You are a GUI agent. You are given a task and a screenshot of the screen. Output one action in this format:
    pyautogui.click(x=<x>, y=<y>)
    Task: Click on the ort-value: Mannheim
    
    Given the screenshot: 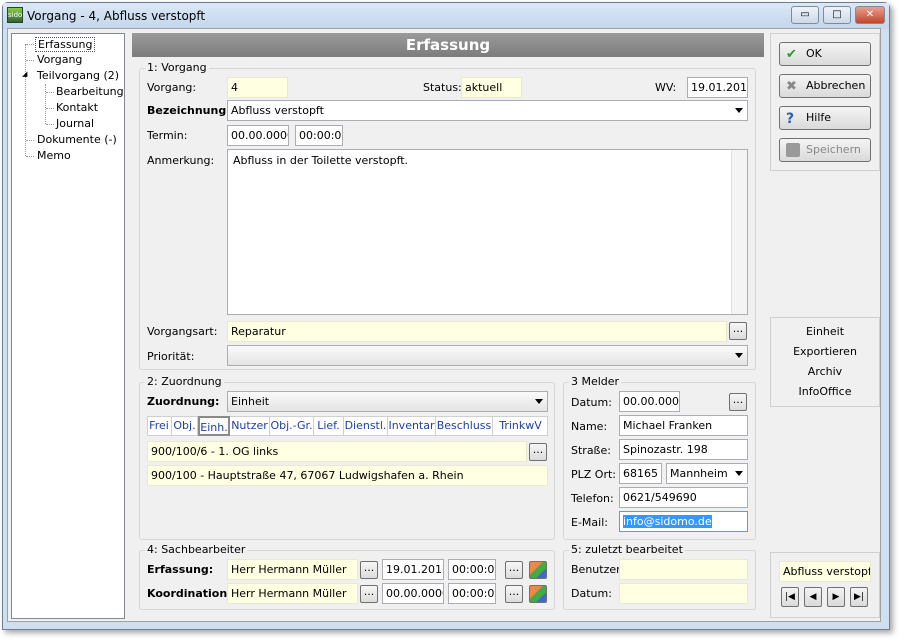 What is the action you would take?
    pyautogui.click(x=699, y=473)
    